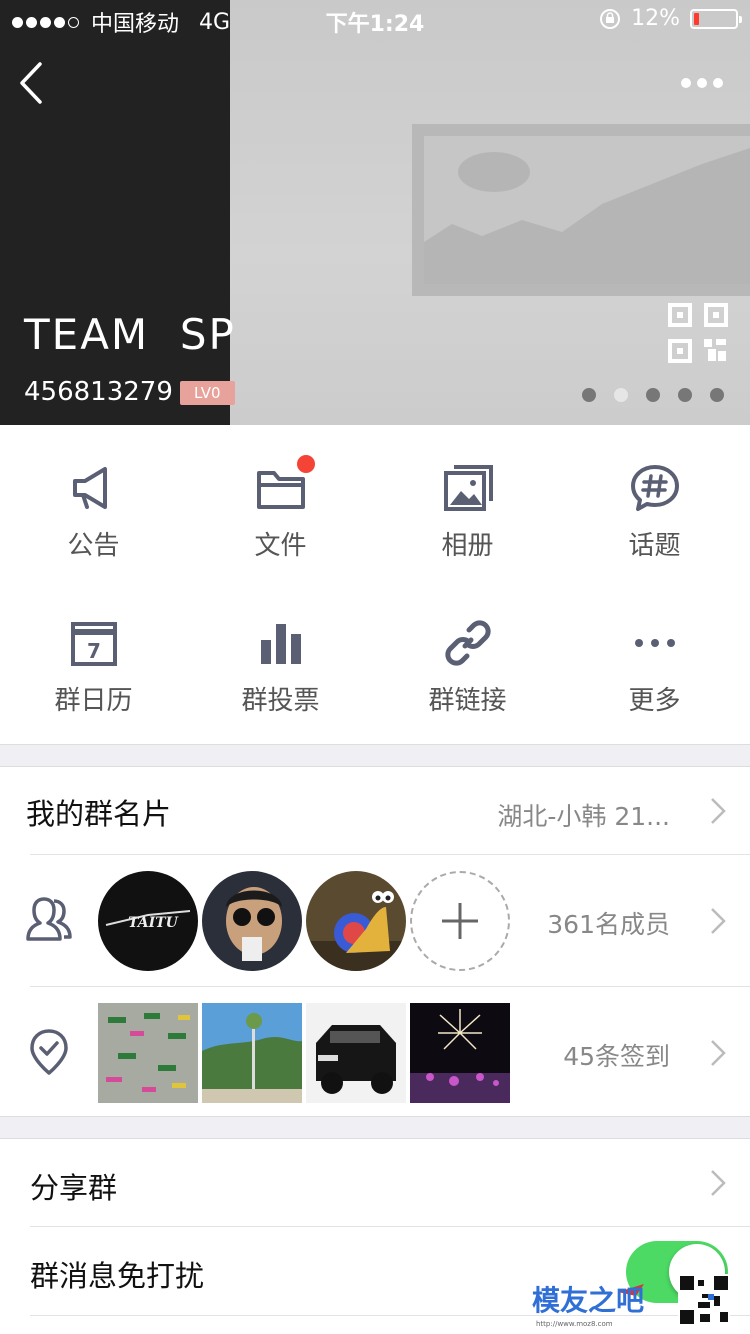 The width and height of the screenshot is (750, 1334). Describe the element at coordinates (98, 392) in the screenshot. I see `group-number: 456813279` at that location.